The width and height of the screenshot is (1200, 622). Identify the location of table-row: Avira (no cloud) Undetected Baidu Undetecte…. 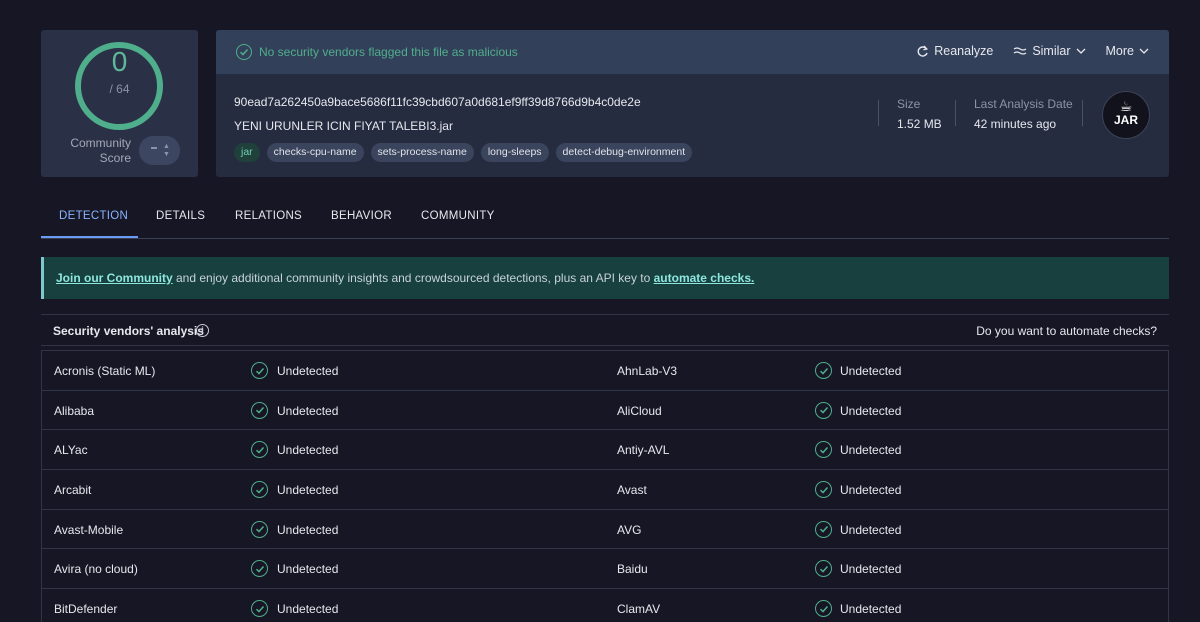
(605, 569).